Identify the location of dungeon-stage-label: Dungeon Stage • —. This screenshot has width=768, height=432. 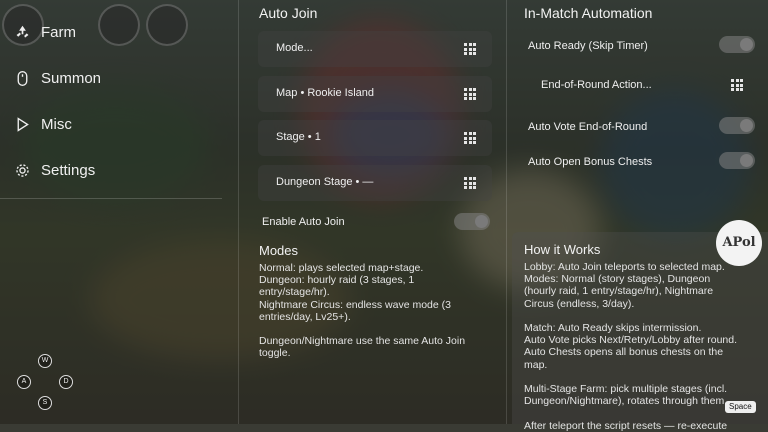
(325, 182).